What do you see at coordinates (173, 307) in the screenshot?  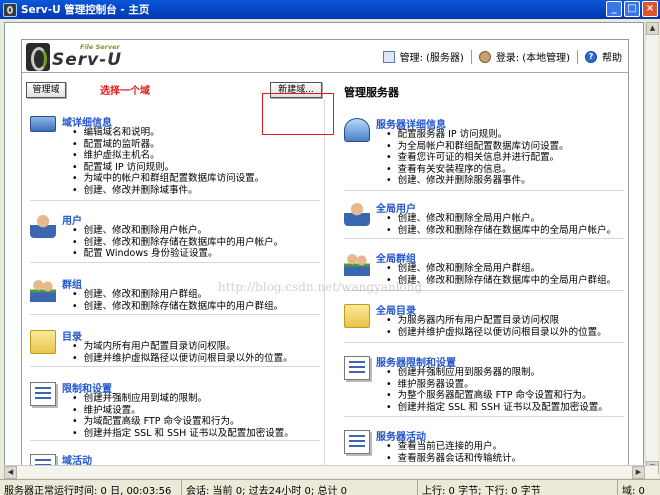 I see `list-item: 创建、修改和删除存储在数据库中的用户群组。` at bounding box center [173, 307].